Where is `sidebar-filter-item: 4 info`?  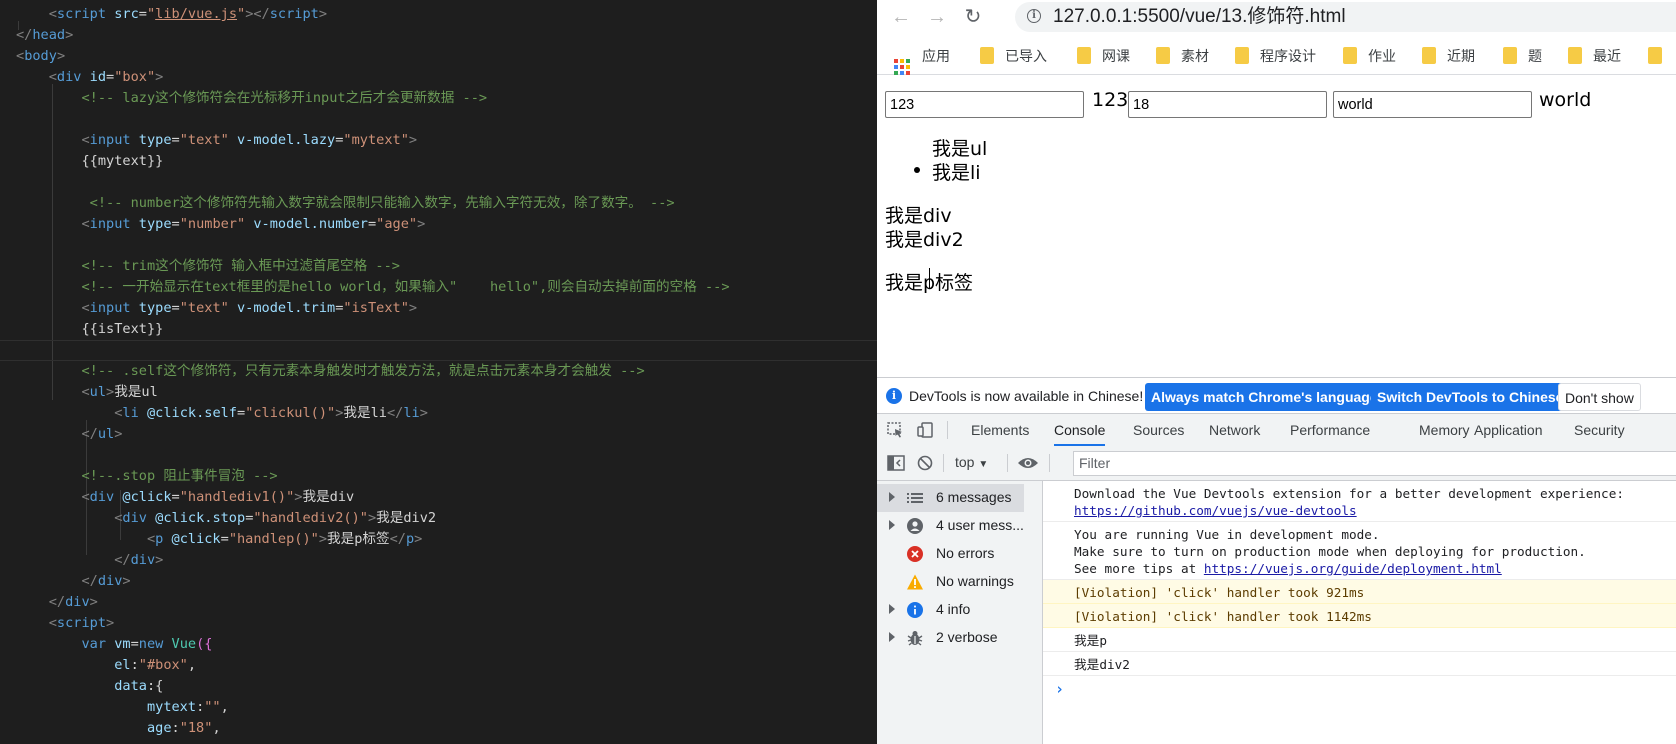 sidebar-filter-item: 4 info is located at coordinates (959, 610).